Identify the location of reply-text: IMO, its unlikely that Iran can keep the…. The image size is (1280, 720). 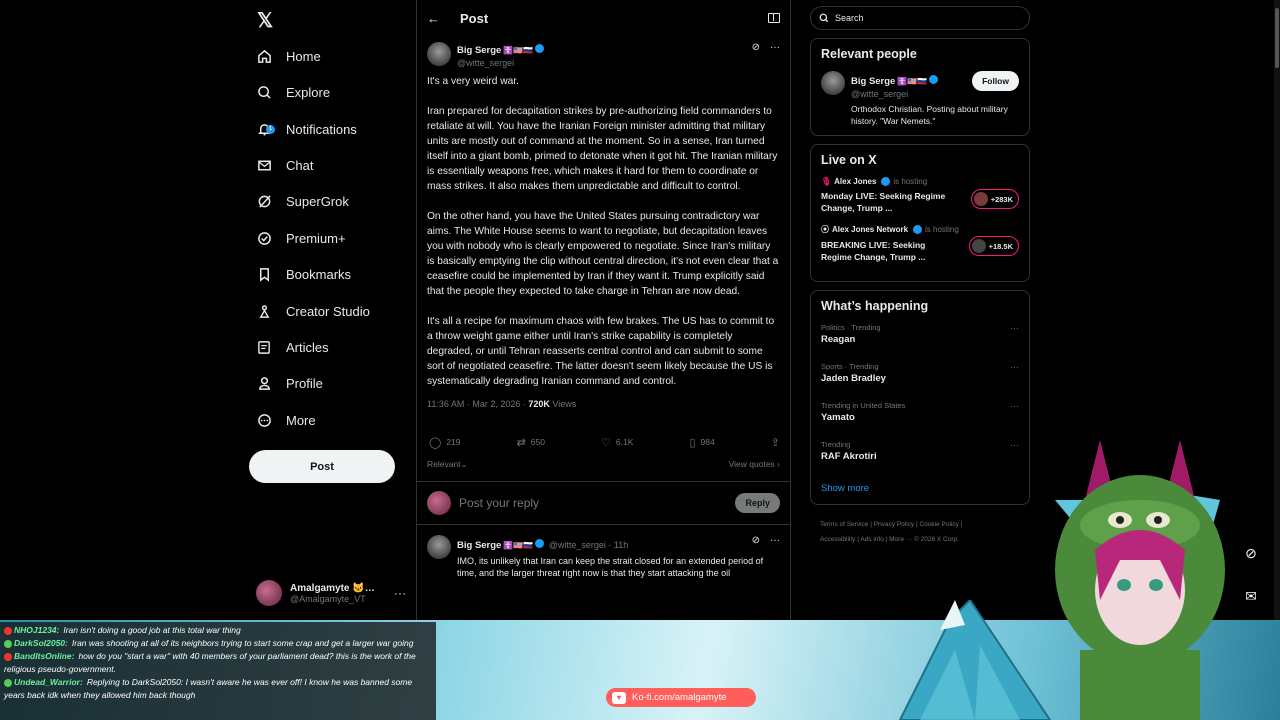
(610, 567).